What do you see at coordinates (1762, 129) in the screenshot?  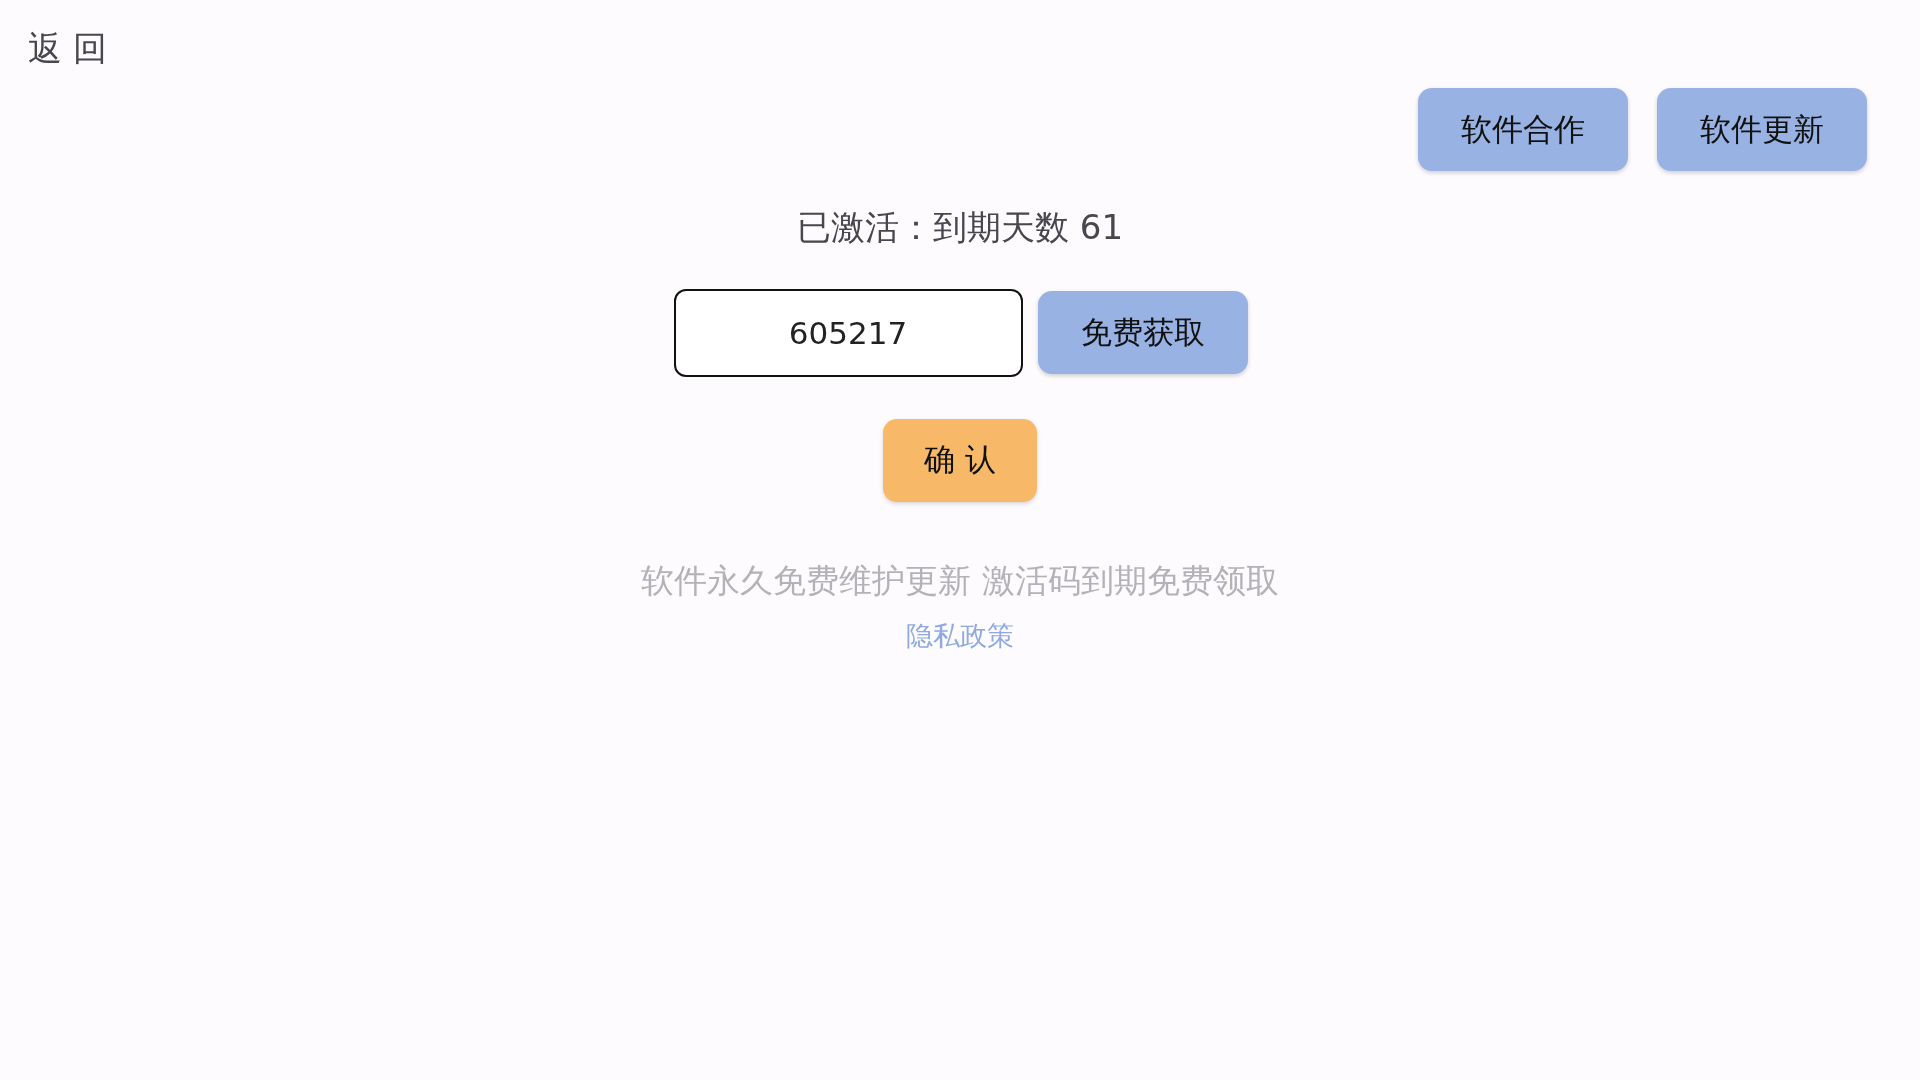 I see `header-button: 软件更新` at bounding box center [1762, 129].